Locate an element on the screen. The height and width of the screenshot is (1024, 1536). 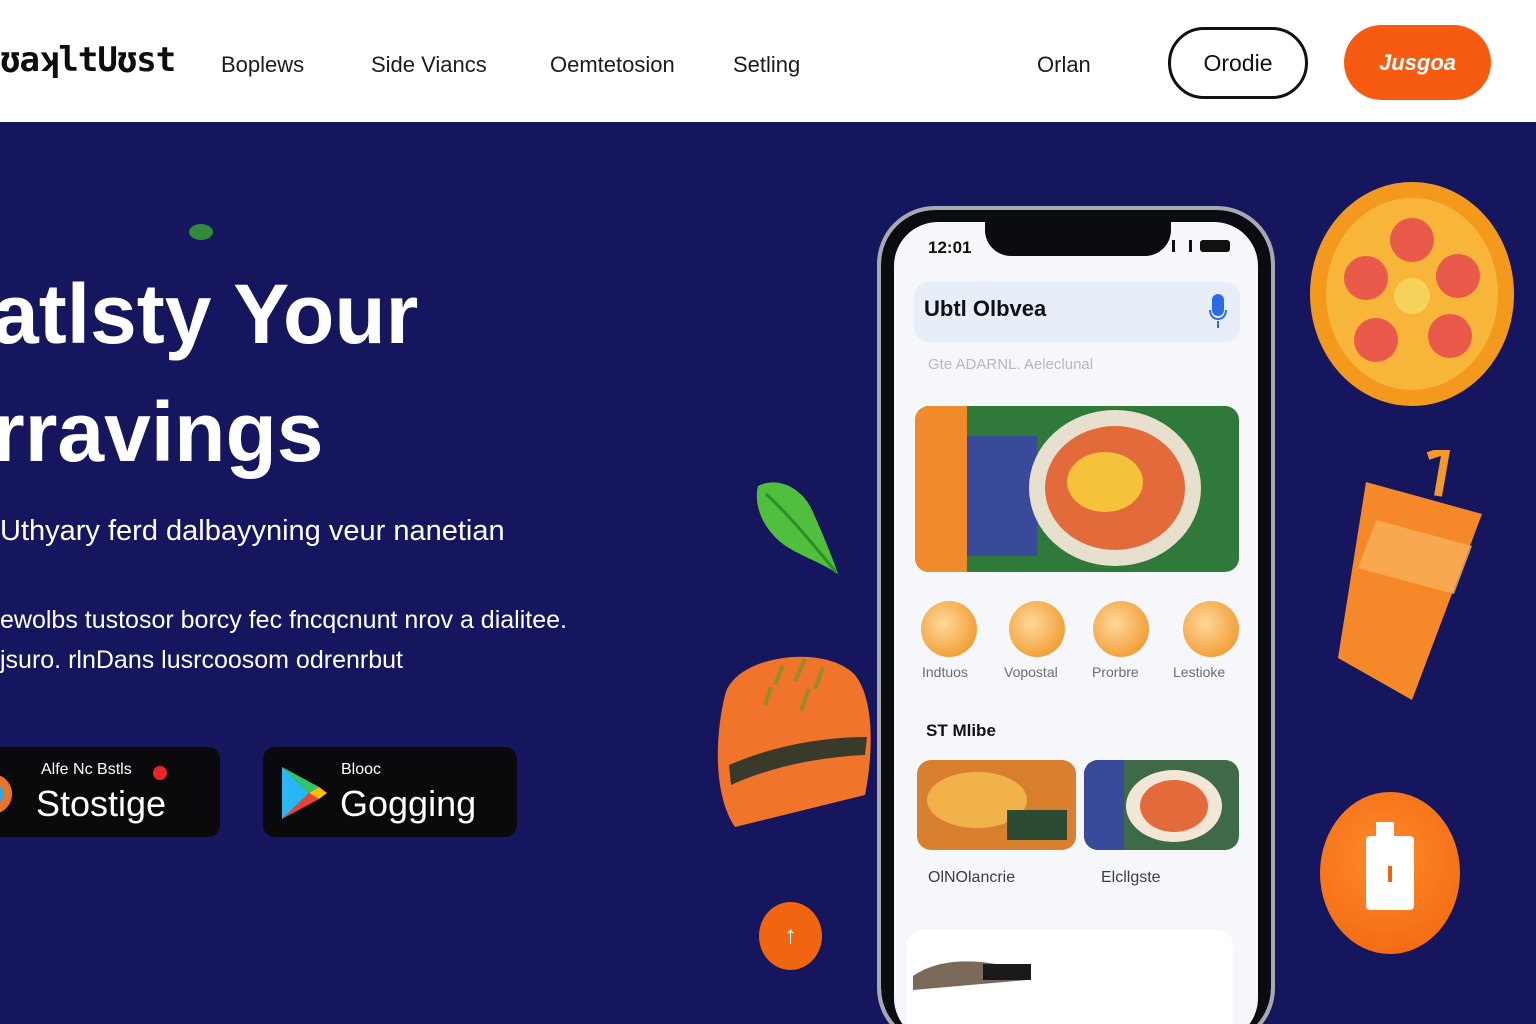
phone-notch is located at coordinates (1078, 238).